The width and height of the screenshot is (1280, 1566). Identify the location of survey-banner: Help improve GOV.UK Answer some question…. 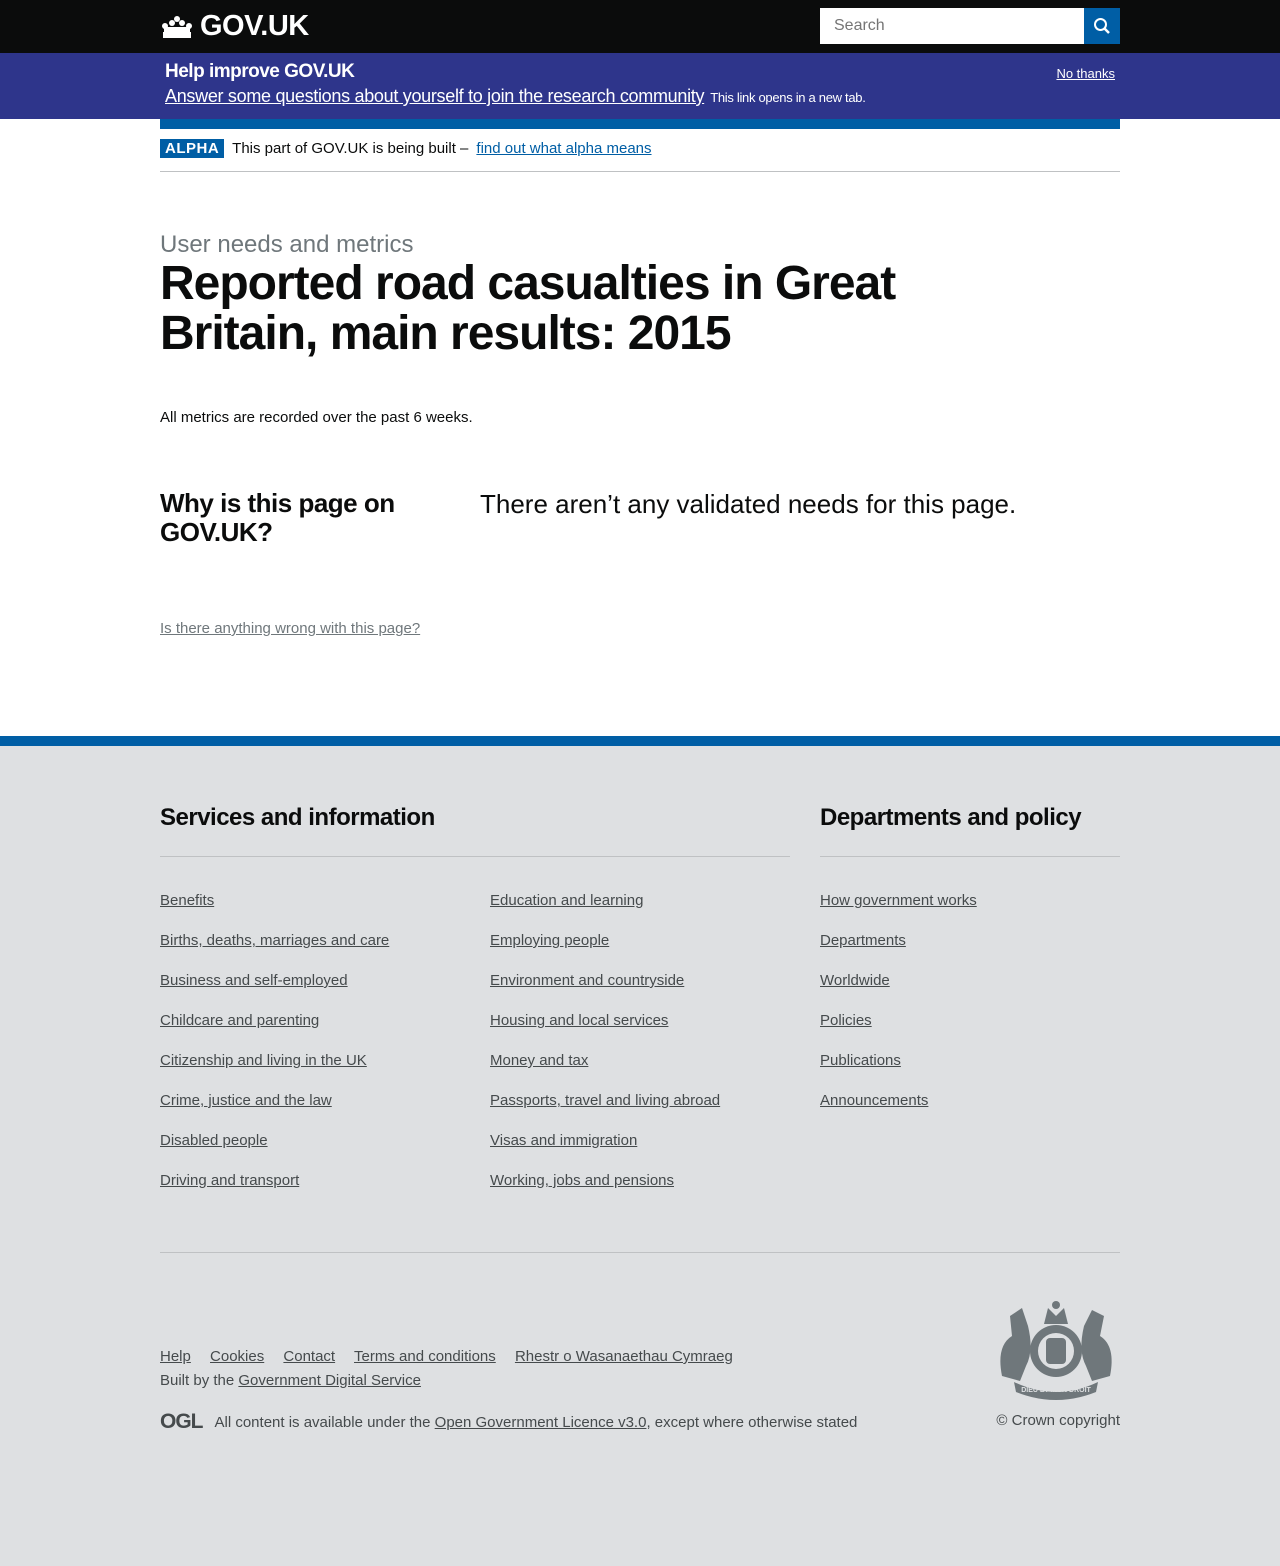
(640, 86).